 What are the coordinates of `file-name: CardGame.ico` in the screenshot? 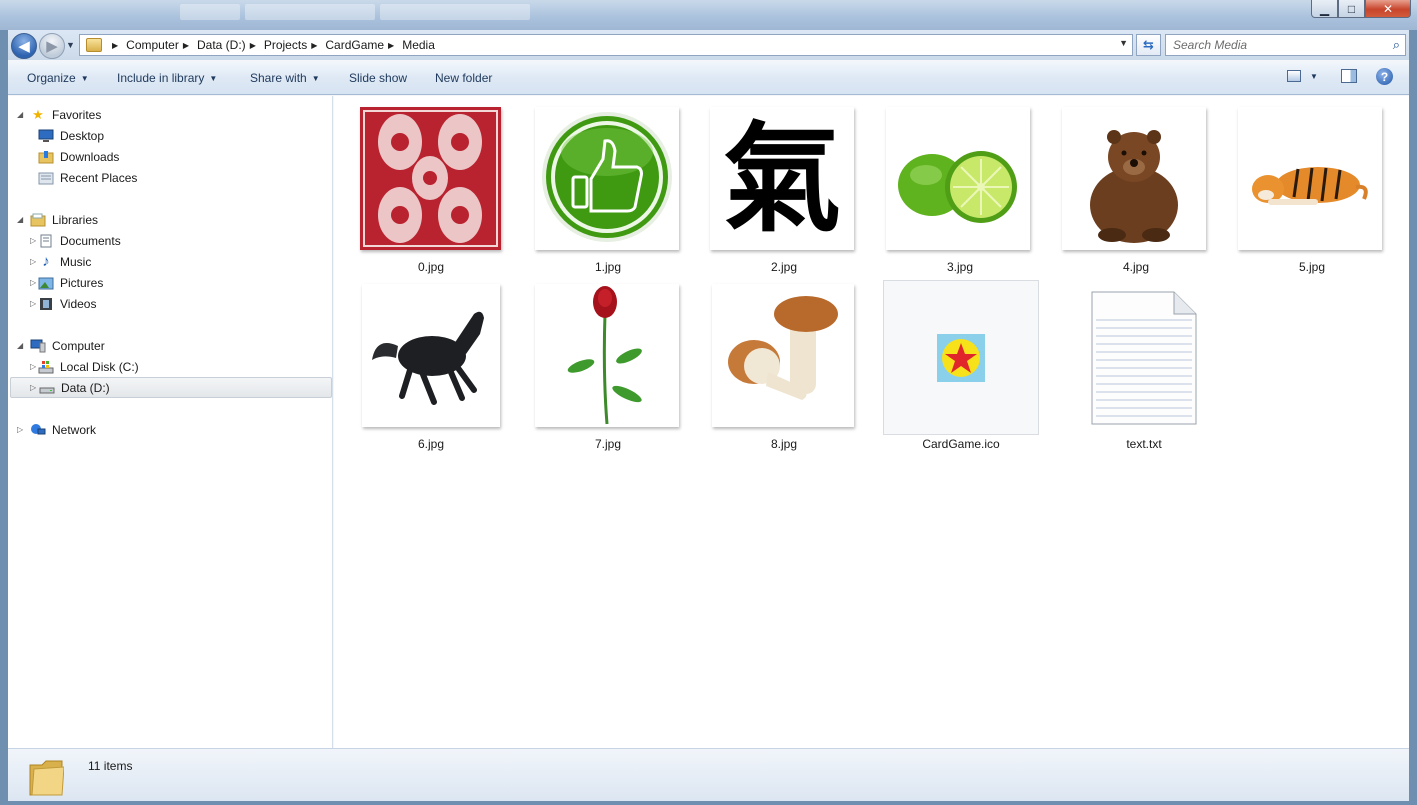 It's located at (961, 444).